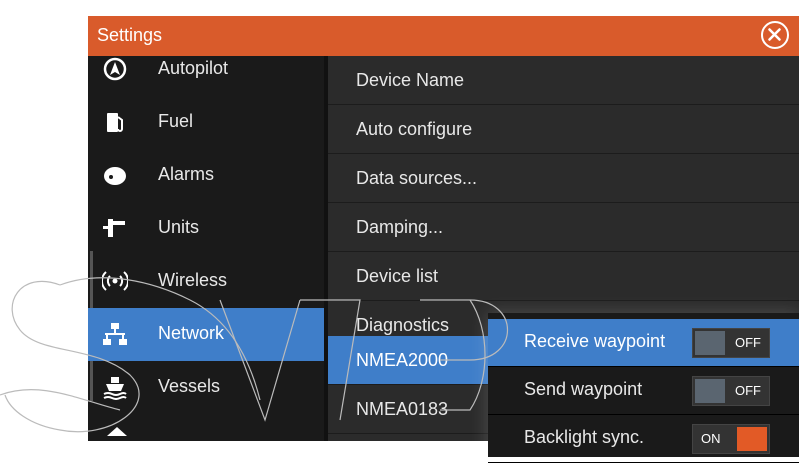 This screenshot has height=463, width=799. What do you see at coordinates (414, 129) in the screenshot?
I see `list-item-label: Auto configure` at bounding box center [414, 129].